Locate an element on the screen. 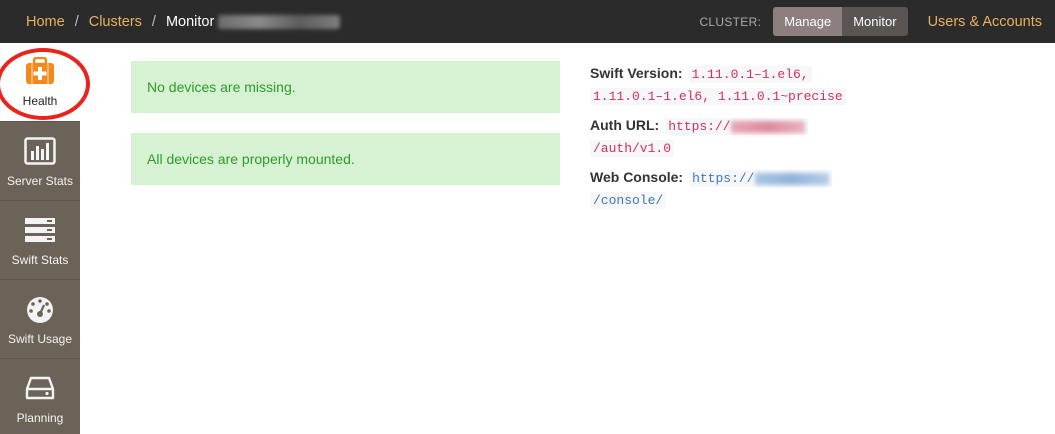  sidebar-item-label: Server Stats is located at coordinates (40, 181).